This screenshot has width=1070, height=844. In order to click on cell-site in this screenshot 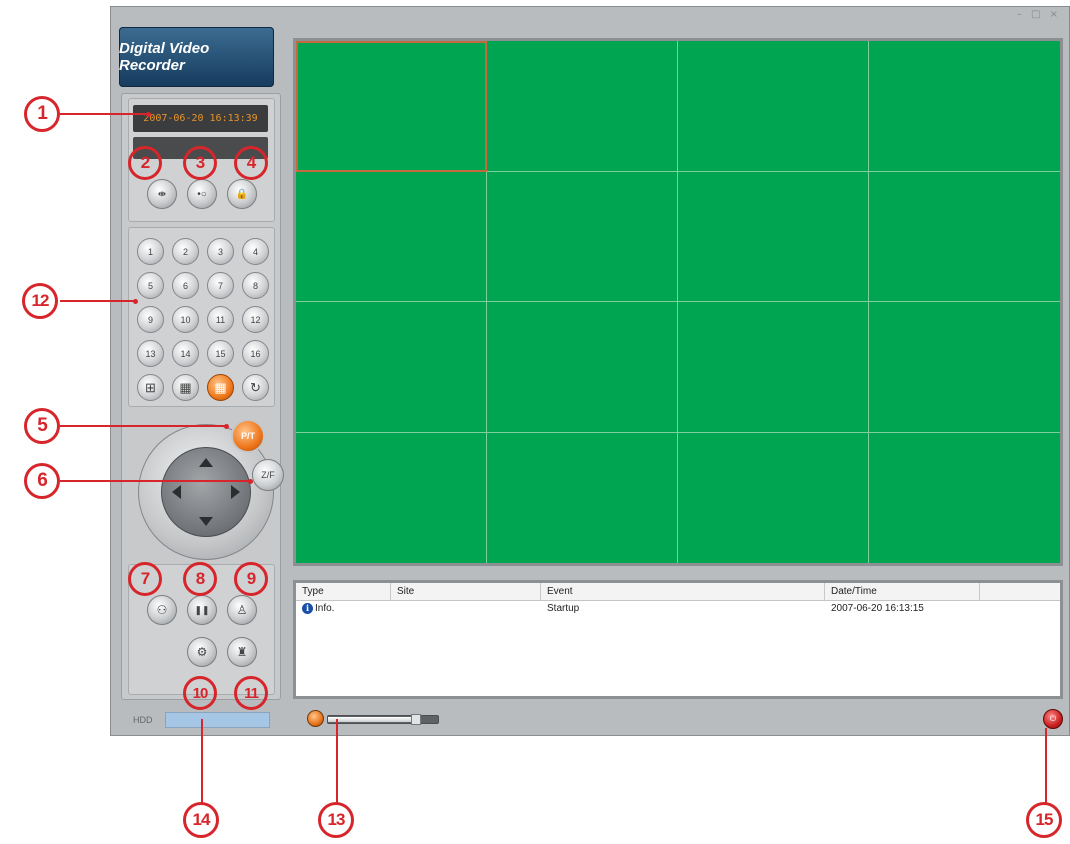, I will do `click(466, 609)`.